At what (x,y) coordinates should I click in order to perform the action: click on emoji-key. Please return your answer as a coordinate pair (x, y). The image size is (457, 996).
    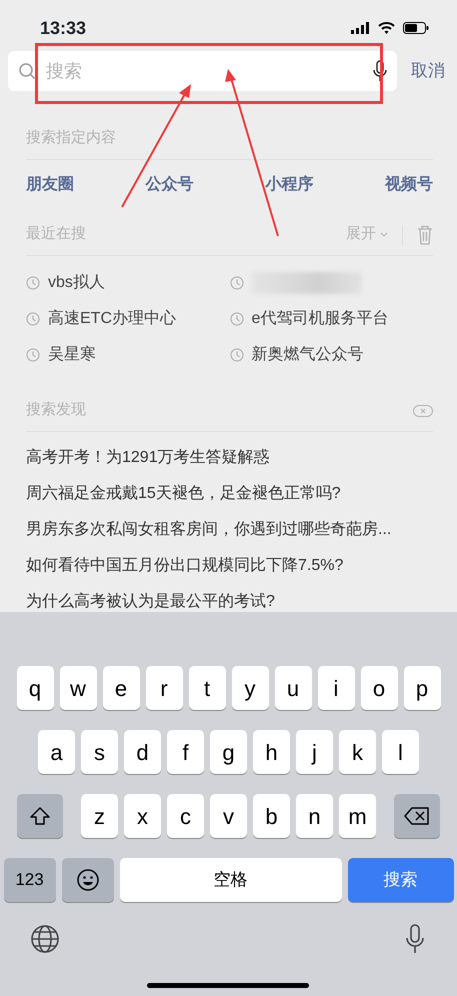
    Looking at the image, I should click on (88, 880).